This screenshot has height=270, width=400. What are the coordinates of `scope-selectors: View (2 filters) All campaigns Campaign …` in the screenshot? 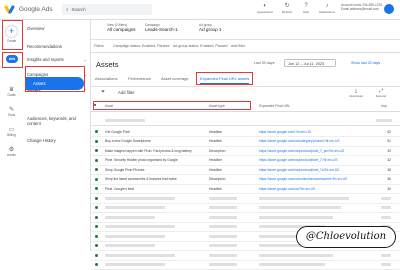 It's located at (245, 30).